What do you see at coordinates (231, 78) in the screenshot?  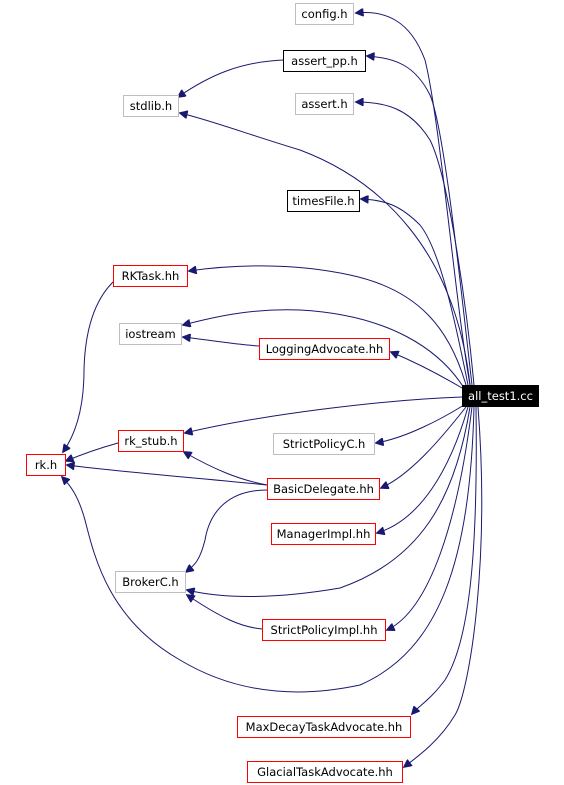 I see `edge-assert_pp-to-stdlib` at bounding box center [231, 78].